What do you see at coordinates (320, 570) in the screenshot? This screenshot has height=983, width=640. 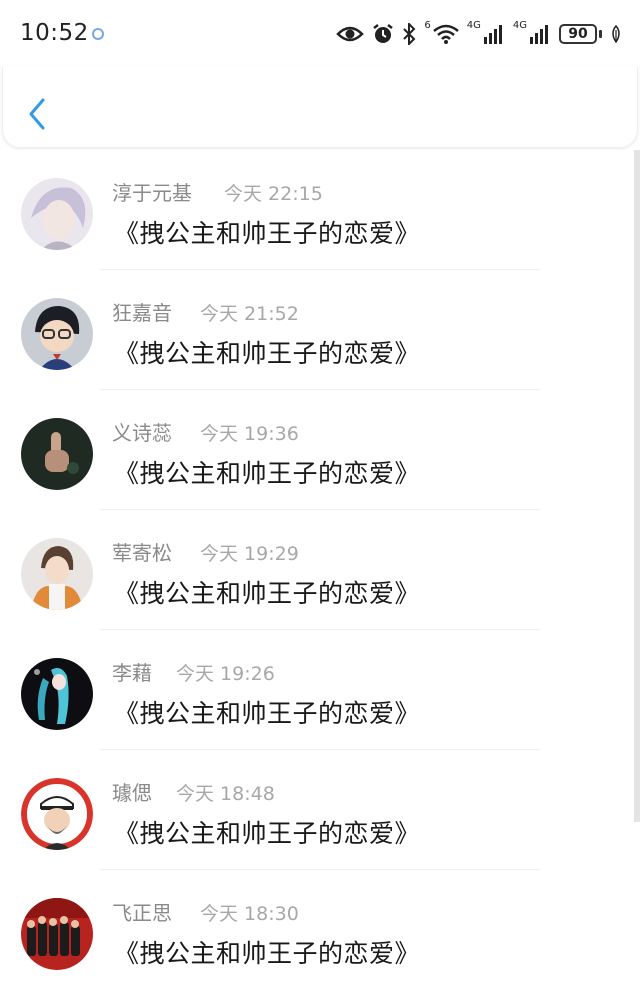 I see `list-item: 荤寄松 今天 19:29 《拽公主和帅王子的恋爱》` at bounding box center [320, 570].